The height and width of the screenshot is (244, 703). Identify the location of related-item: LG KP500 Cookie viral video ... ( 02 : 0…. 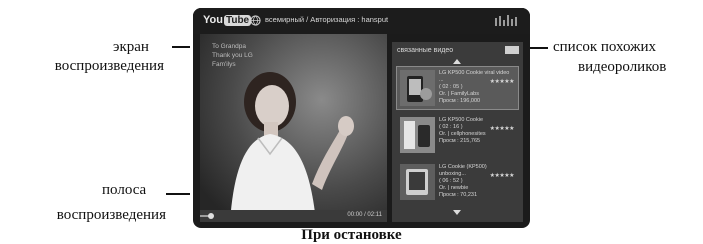
(457, 88).